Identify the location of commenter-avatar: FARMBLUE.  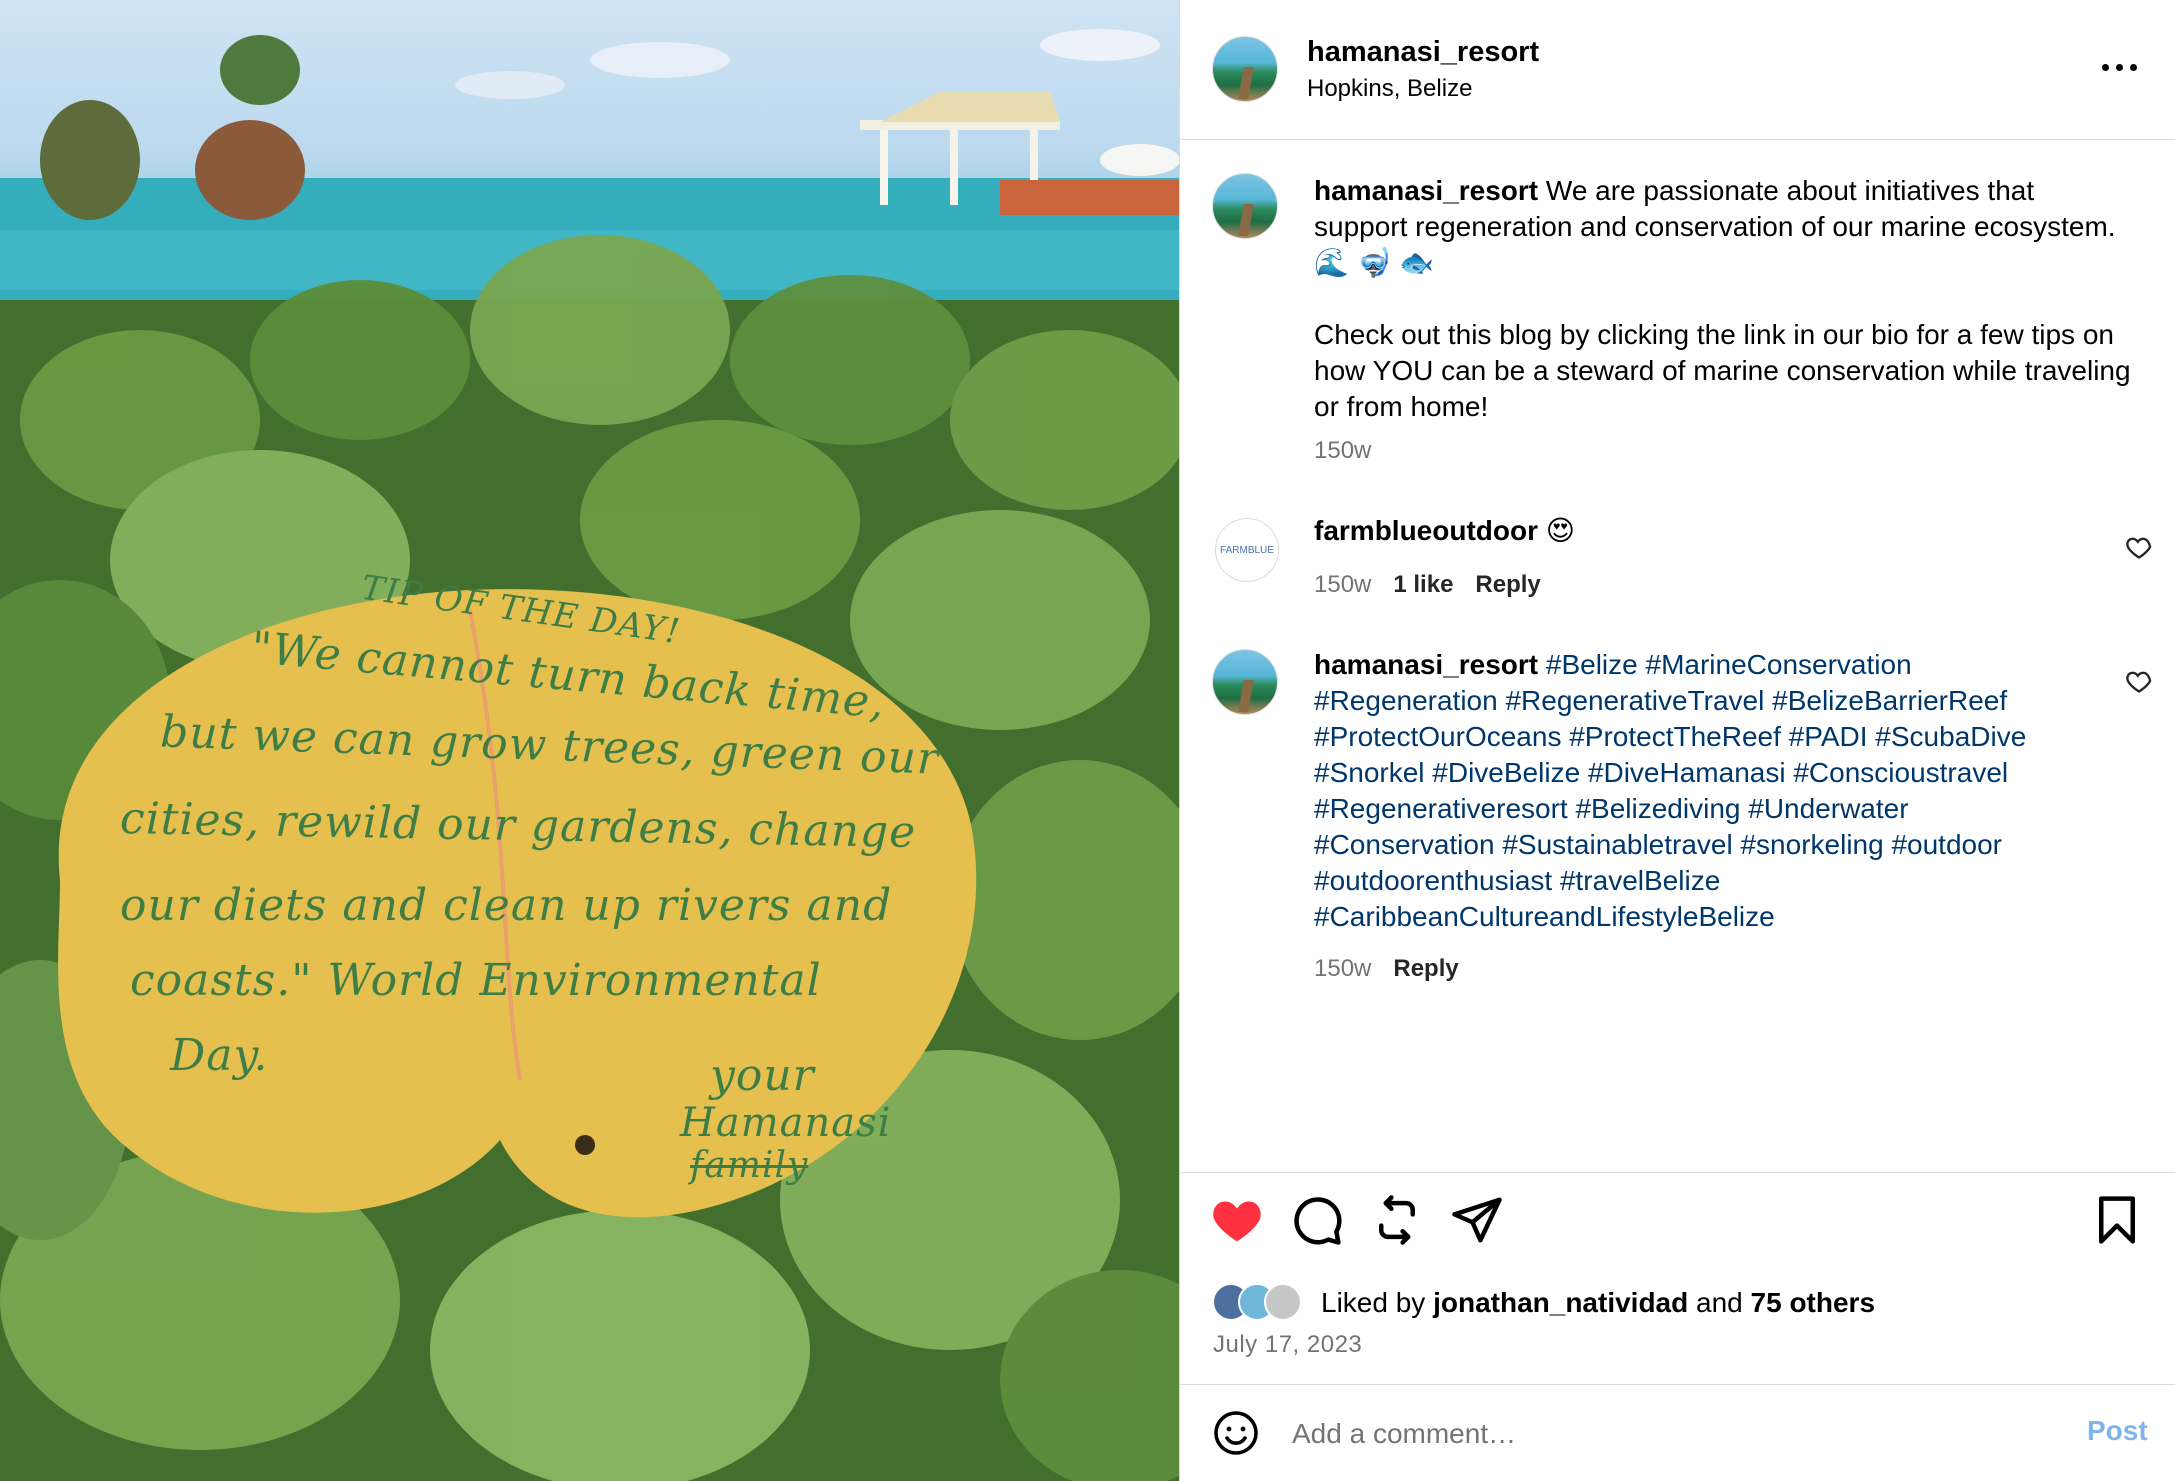
(1247, 550).